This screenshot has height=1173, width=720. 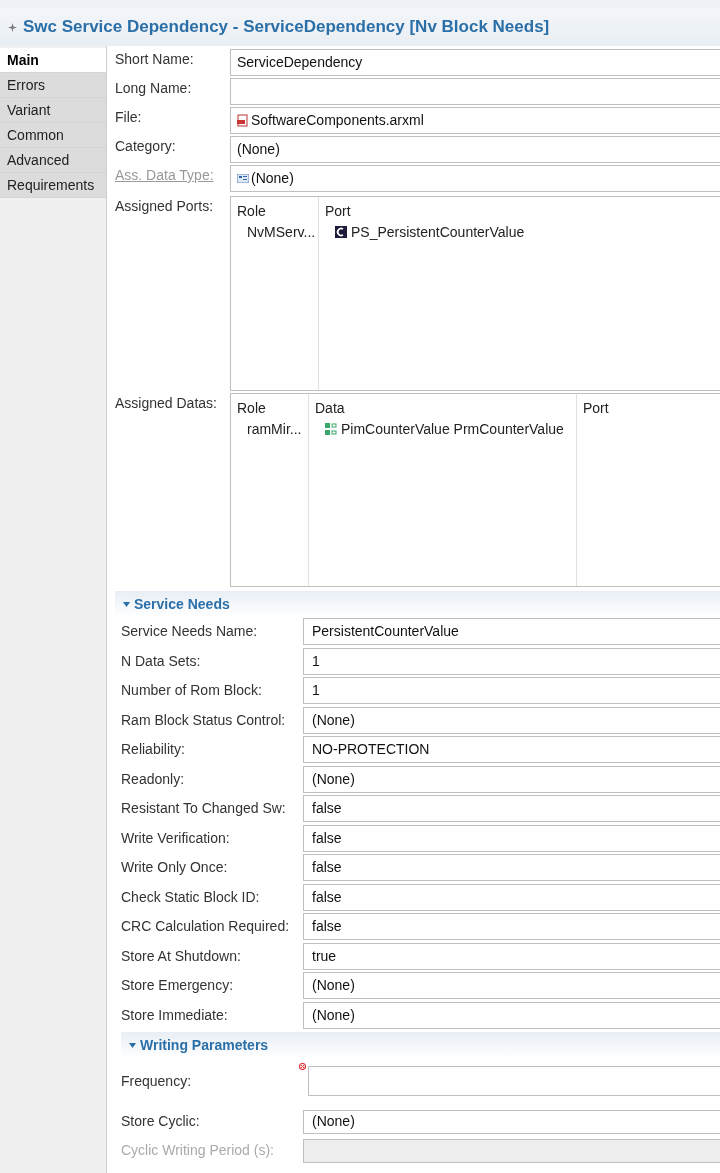 I want to click on sidebar-tab: Advanced, so click(x=53, y=160).